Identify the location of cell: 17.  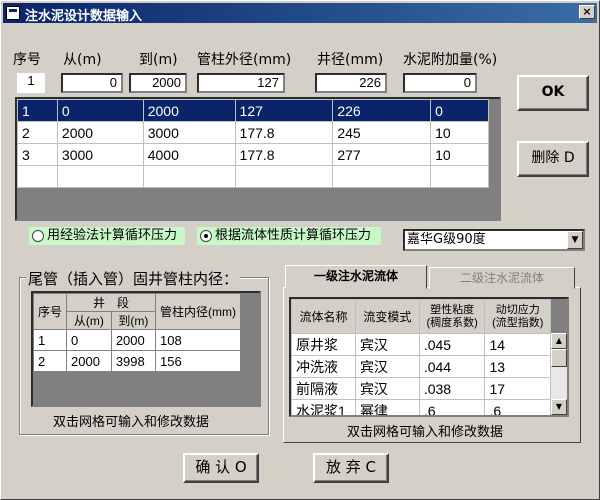
(517, 388).